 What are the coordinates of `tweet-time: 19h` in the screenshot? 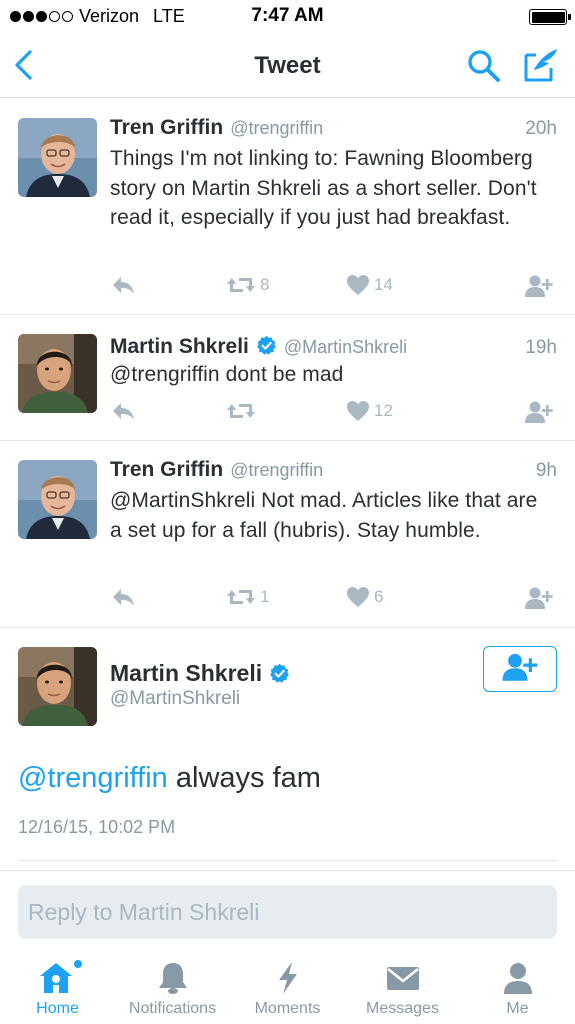 It's located at (541, 347).